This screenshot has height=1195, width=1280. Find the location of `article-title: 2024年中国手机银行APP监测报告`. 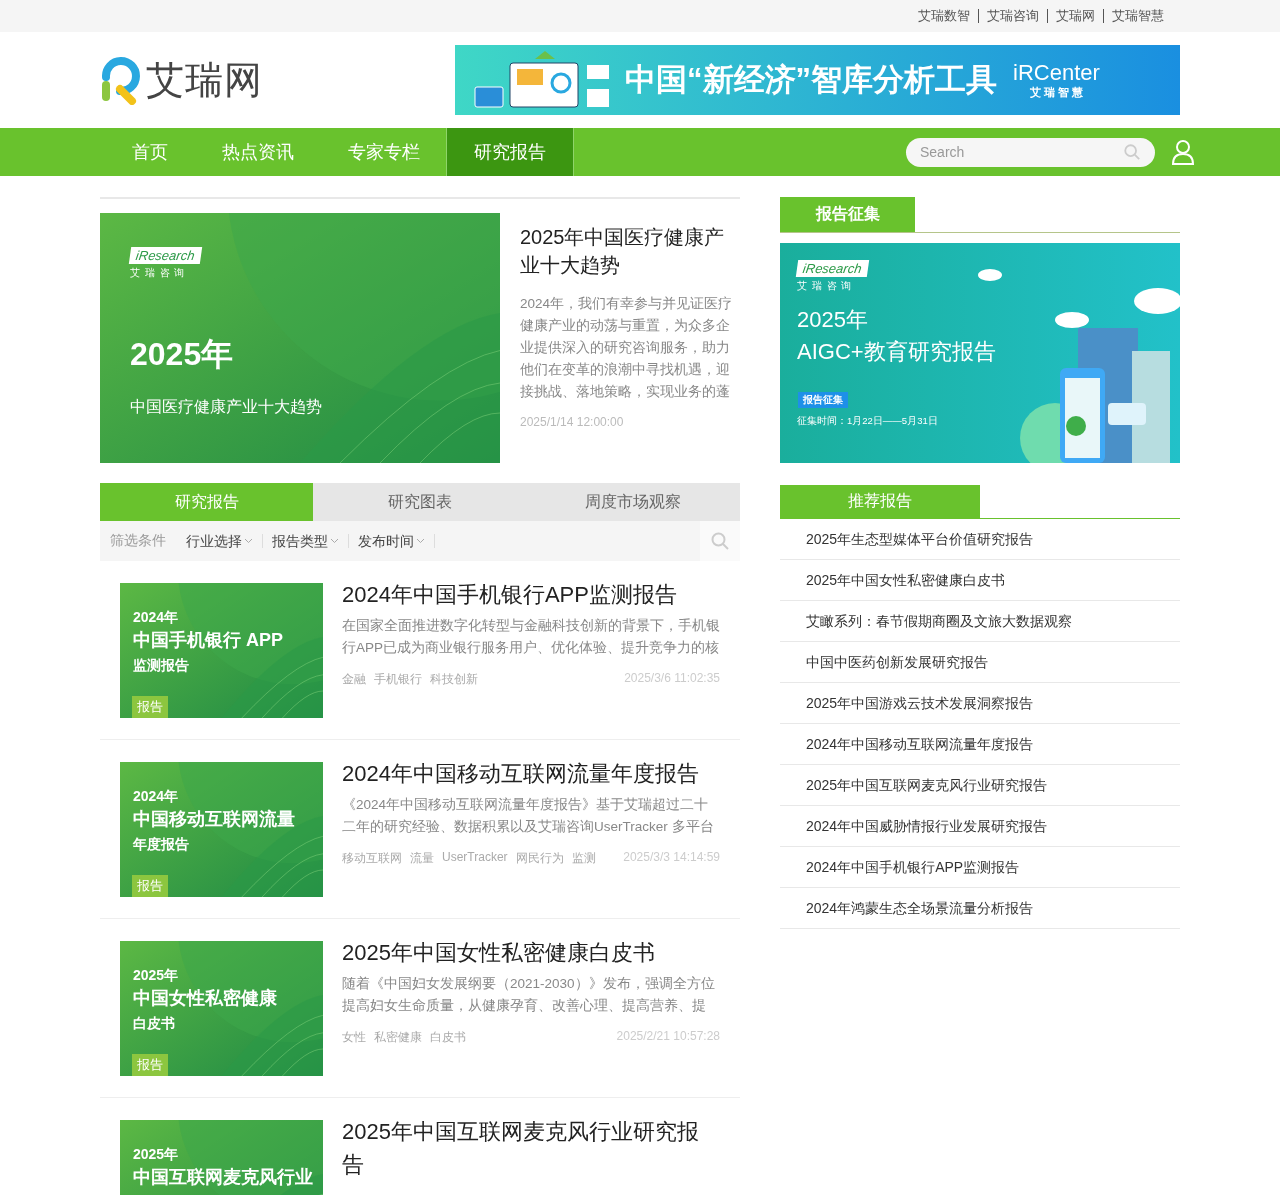

article-title: 2024年中国手机银行APP监测报告 is located at coordinates (531, 594).